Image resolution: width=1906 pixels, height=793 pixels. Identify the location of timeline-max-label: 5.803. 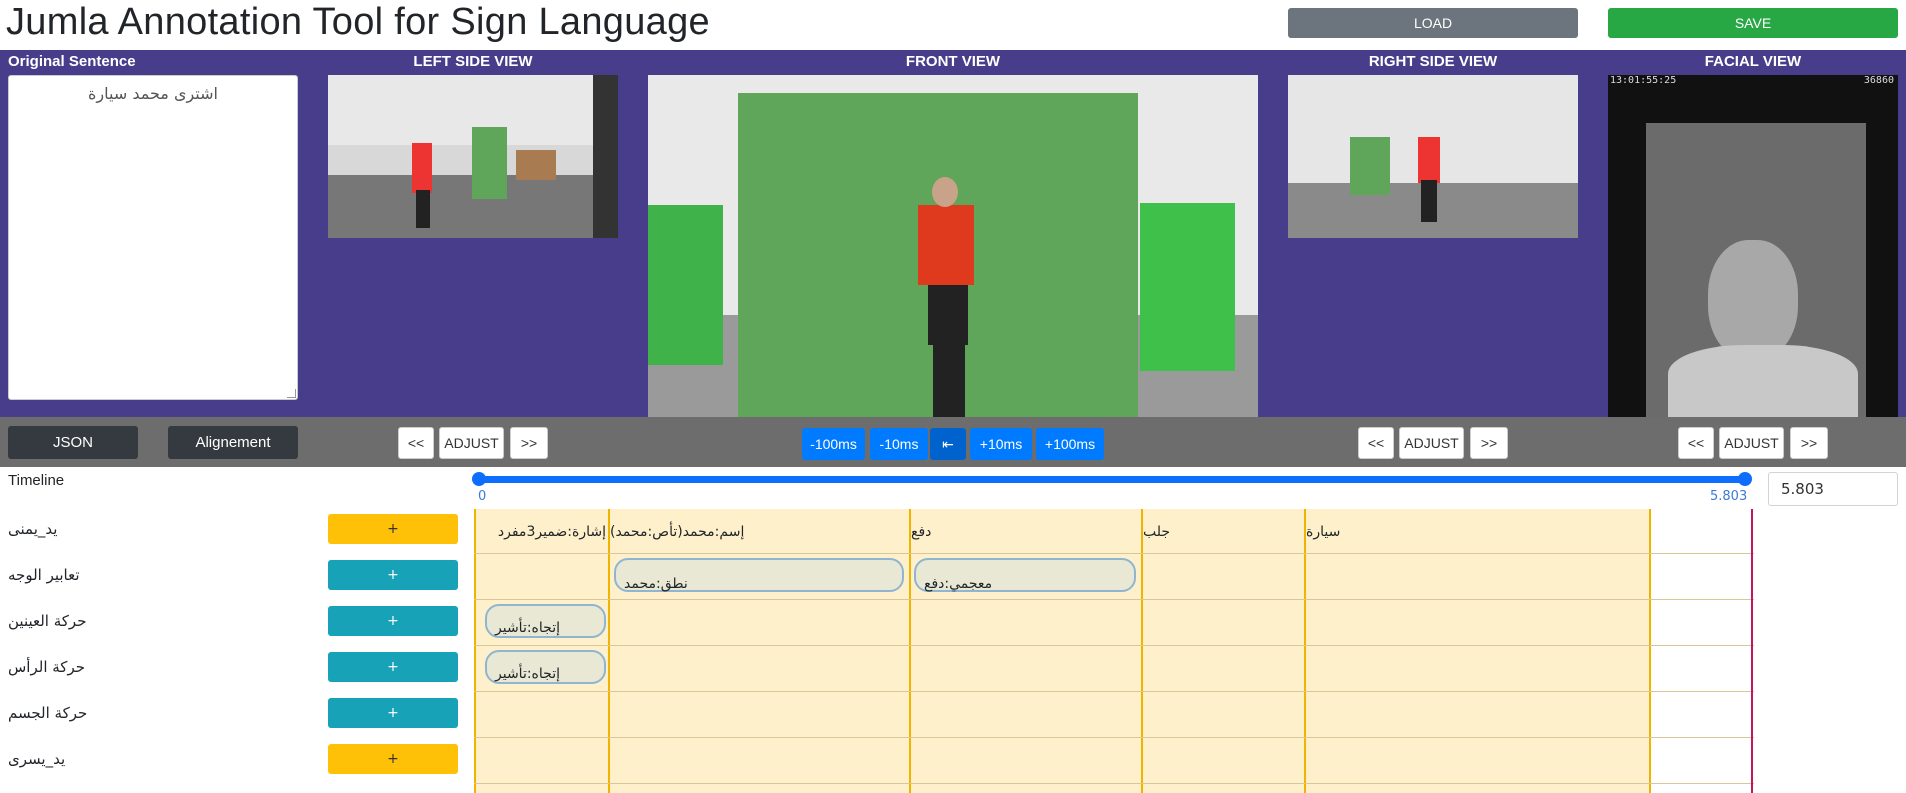
(1729, 496).